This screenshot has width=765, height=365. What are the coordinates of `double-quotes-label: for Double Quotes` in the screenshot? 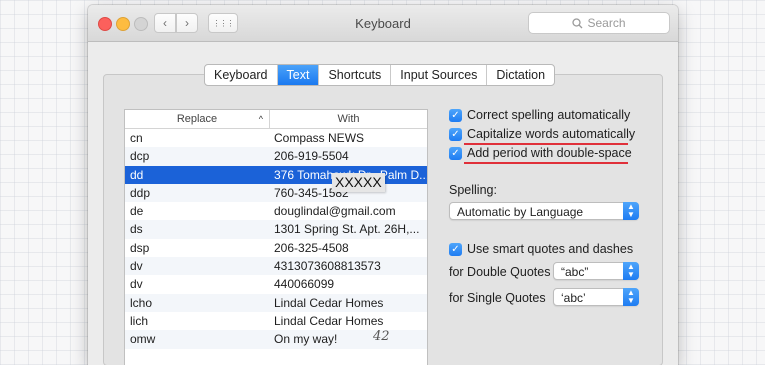 It's located at (500, 272).